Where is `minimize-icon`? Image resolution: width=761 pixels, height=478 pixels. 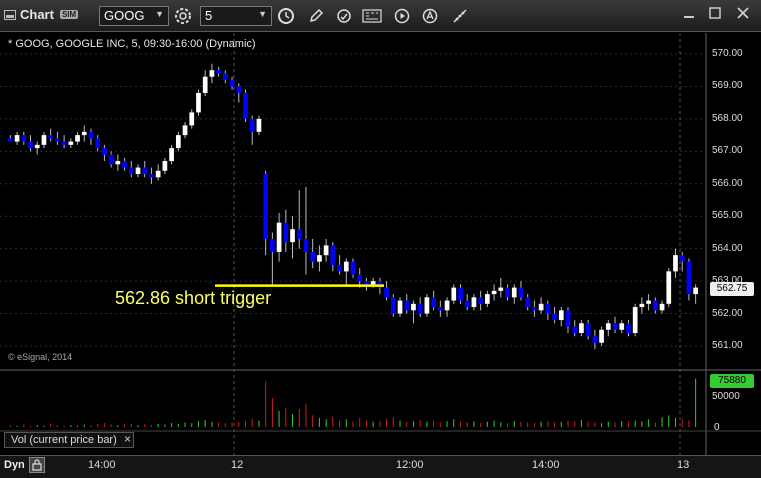 minimize-icon is located at coordinates (689, 13).